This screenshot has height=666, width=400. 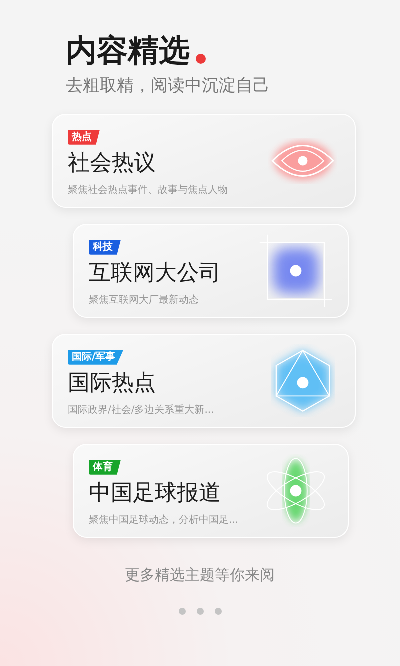 What do you see at coordinates (112, 164) in the screenshot?
I see `topic-title: 社会热议` at bounding box center [112, 164].